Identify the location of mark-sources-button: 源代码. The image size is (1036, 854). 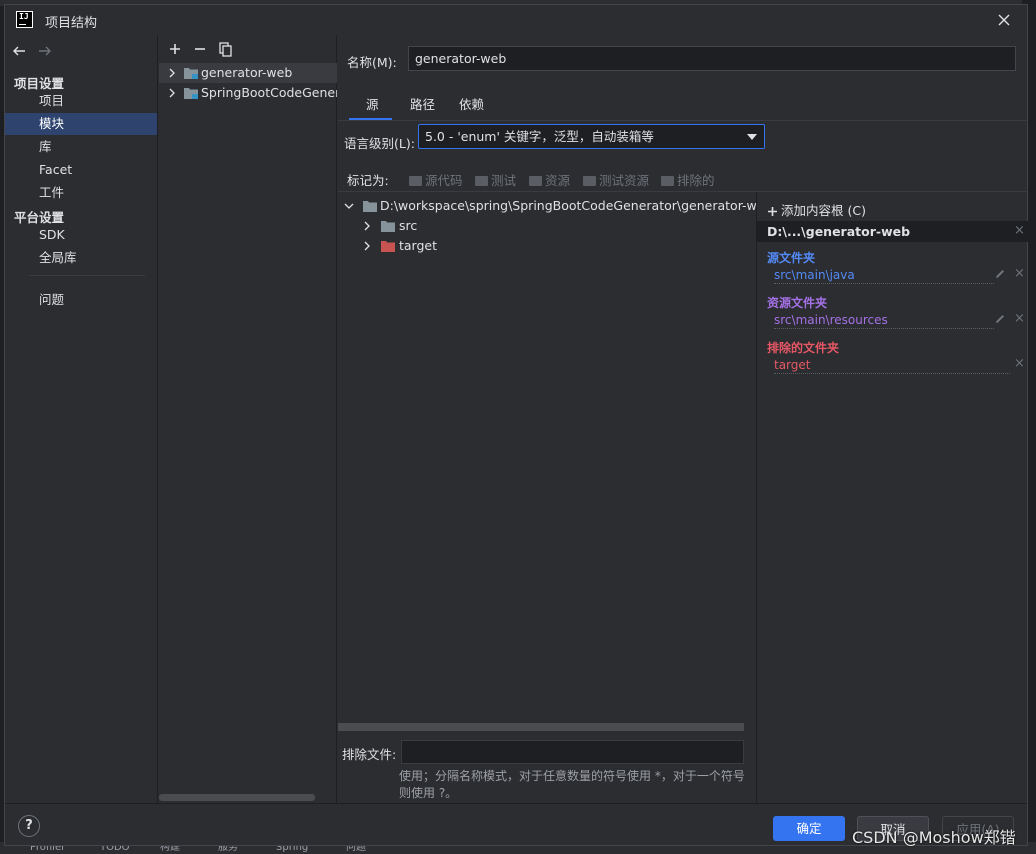
(436, 179).